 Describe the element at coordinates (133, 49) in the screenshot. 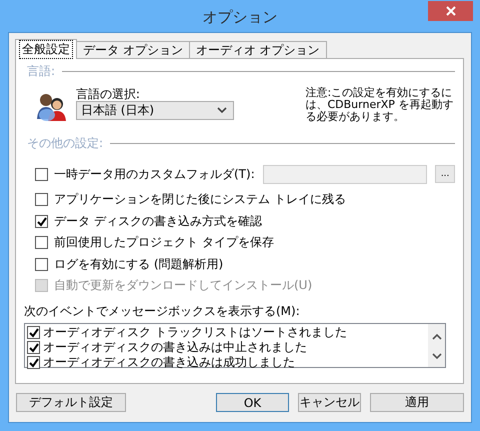

I see `tab: データ オプション` at that location.